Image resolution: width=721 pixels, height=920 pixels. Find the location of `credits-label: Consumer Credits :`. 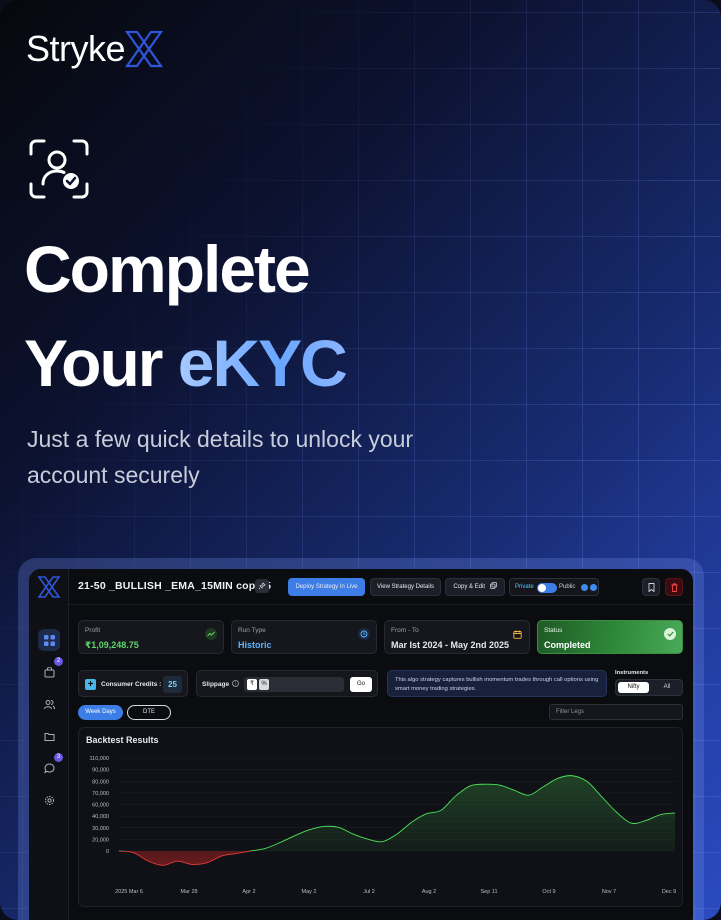

credits-label: Consumer Credits : is located at coordinates (131, 684).